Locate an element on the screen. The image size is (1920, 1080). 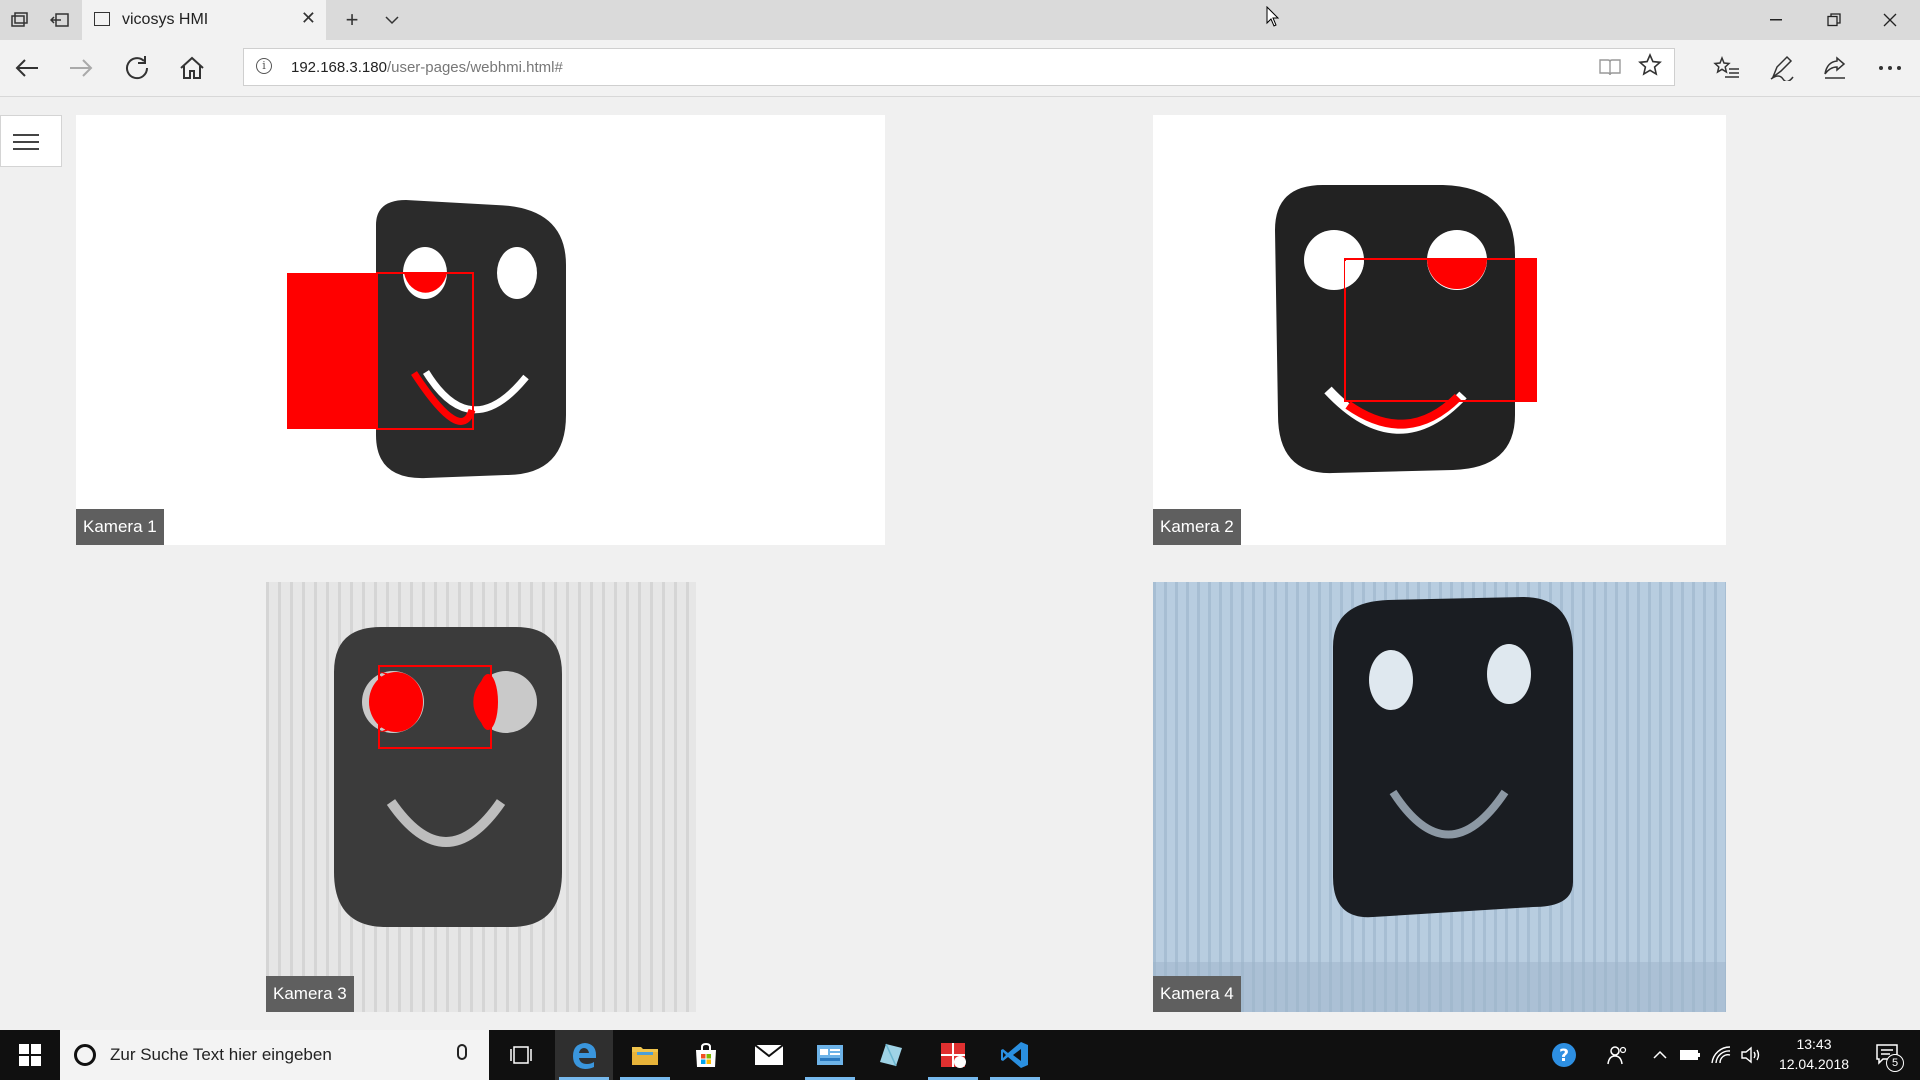
back-button is located at coordinates (27, 68).